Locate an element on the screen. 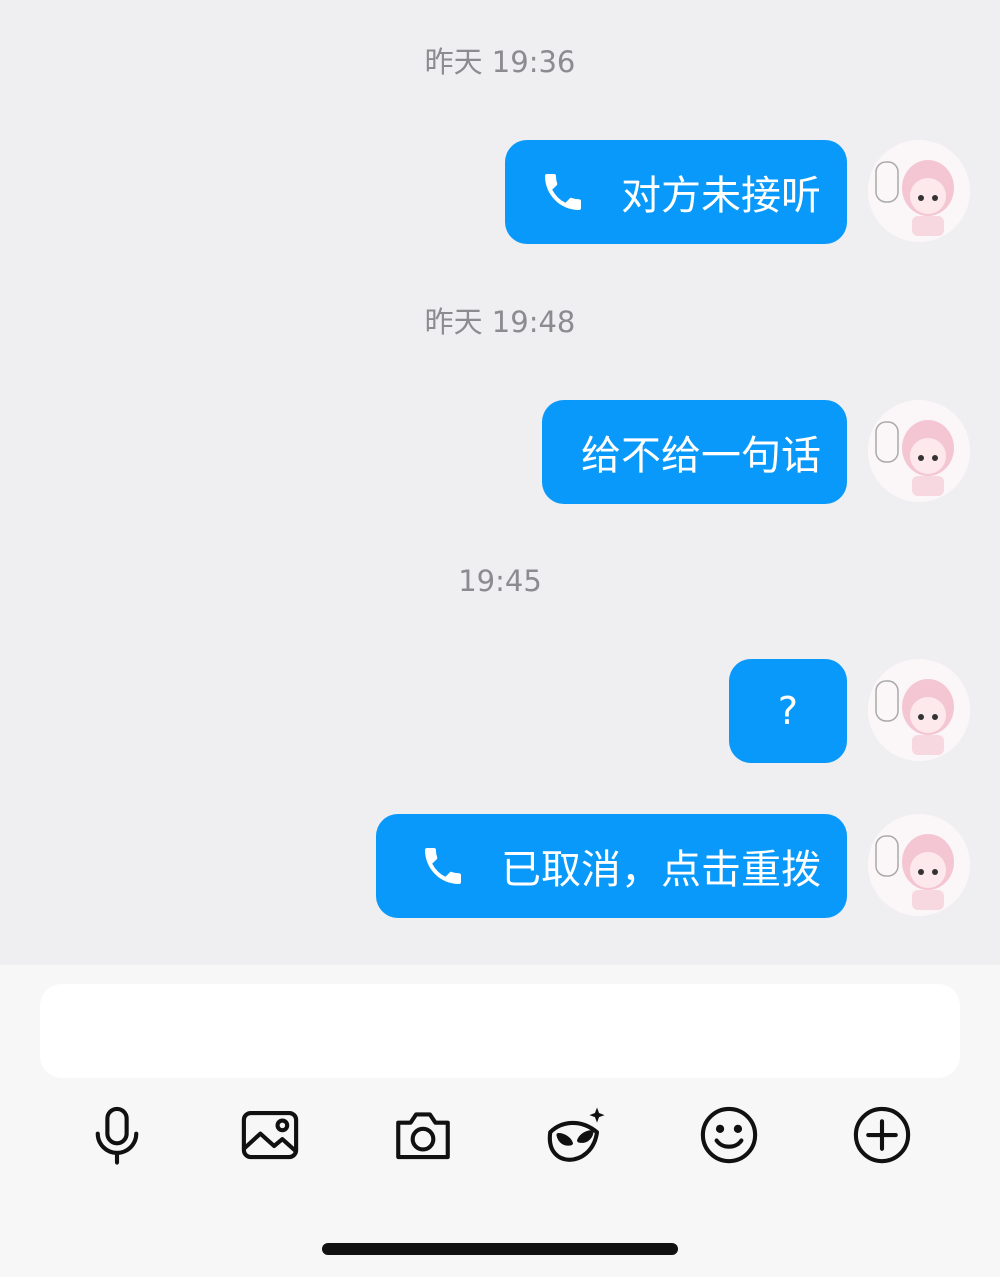 This screenshot has width=1000, height=1277. microphone-icon is located at coordinates (117, 1135).